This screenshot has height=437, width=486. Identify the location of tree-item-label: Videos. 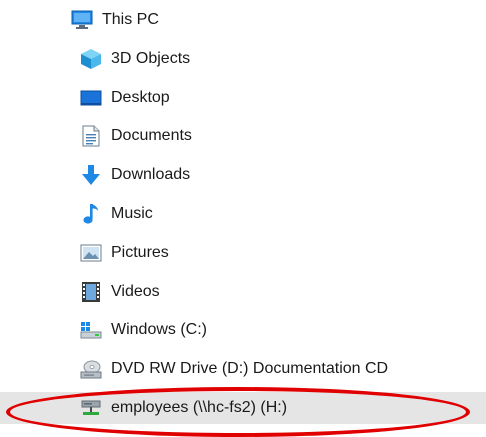
(135, 291).